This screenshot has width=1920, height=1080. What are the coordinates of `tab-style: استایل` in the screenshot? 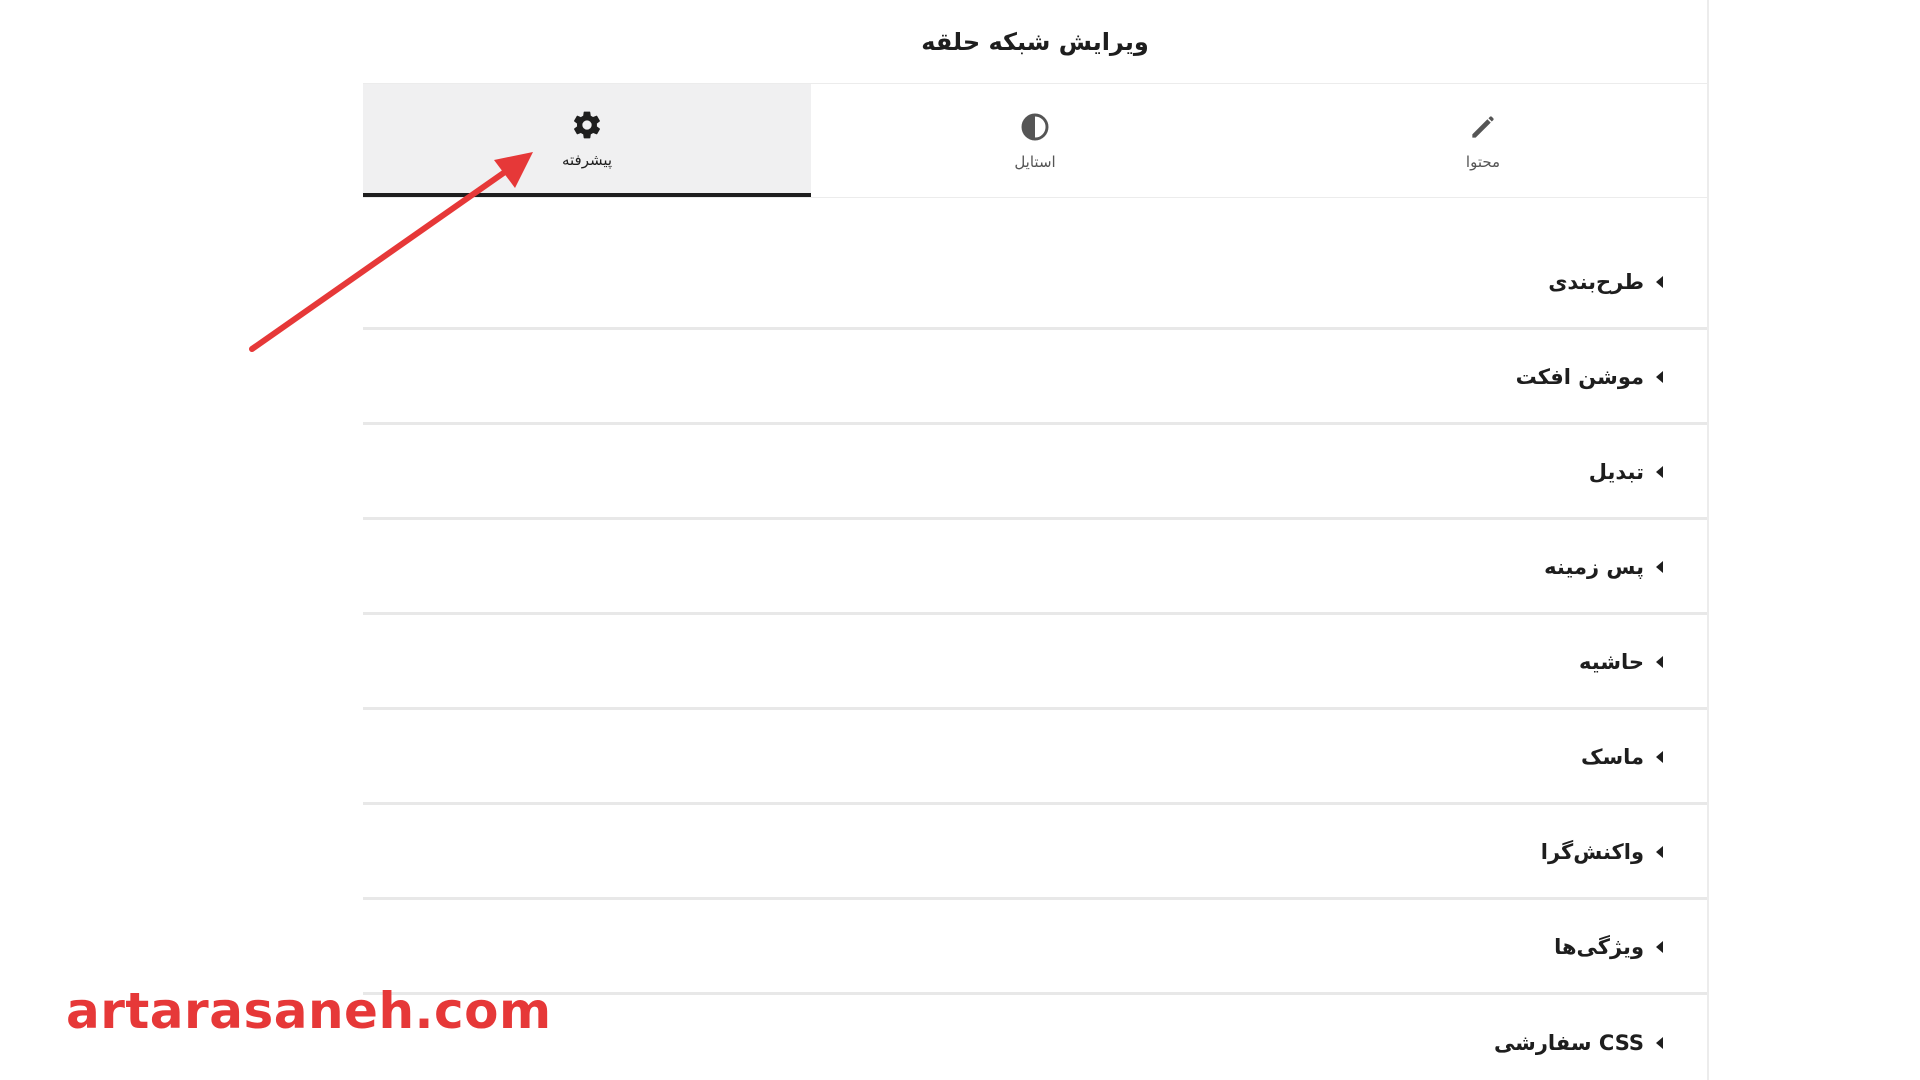 It's located at (1035, 140).